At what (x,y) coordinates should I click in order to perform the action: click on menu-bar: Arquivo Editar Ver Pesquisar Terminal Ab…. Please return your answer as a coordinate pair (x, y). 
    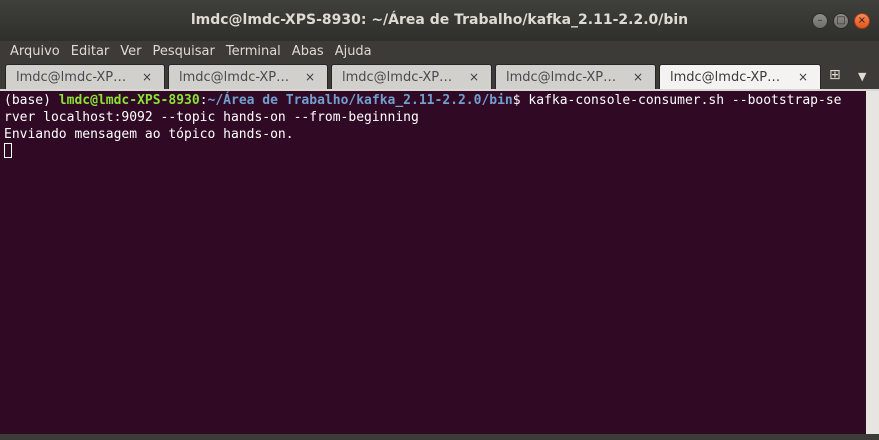
    Looking at the image, I should click on (439, 51).